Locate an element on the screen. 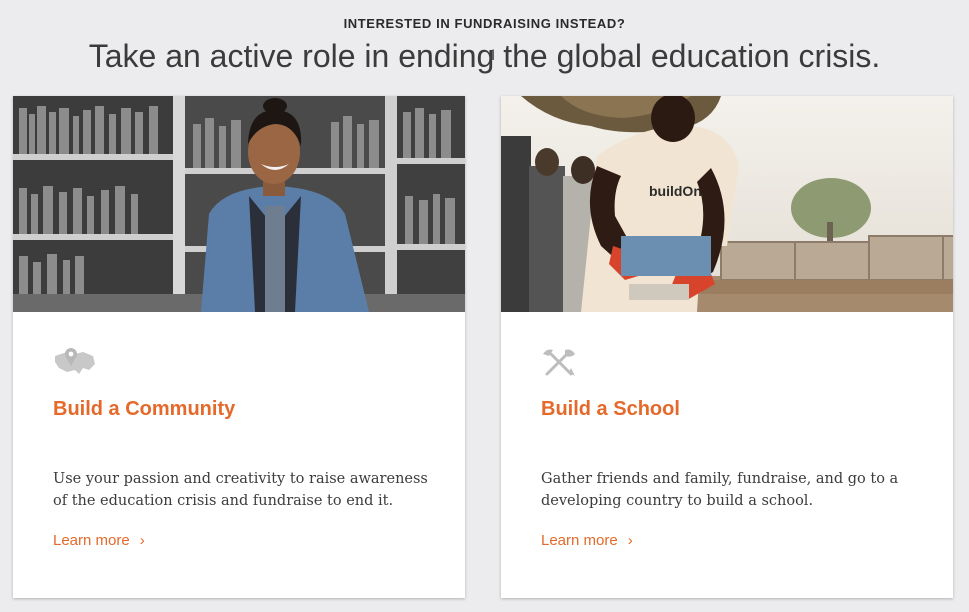 The width and height of the screenshot is (969, 612). svg-text: buildOn is located at coordinates (675, 191).